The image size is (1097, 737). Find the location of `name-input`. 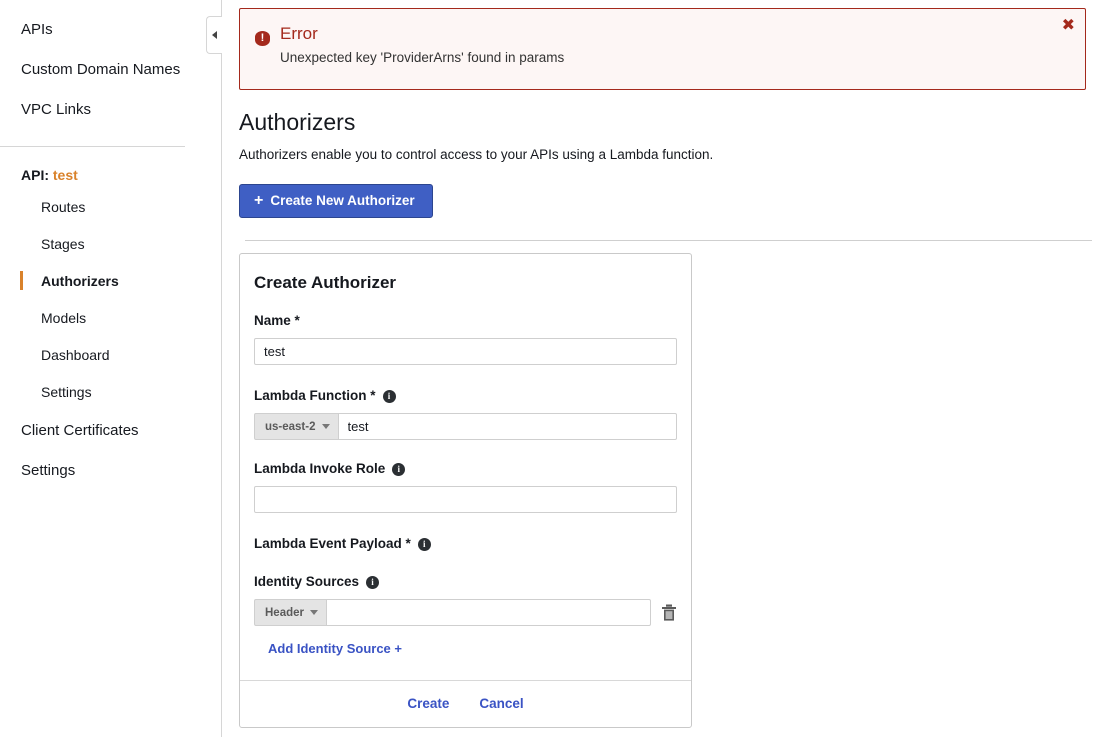

name-input is located at coordinates (465, 351).